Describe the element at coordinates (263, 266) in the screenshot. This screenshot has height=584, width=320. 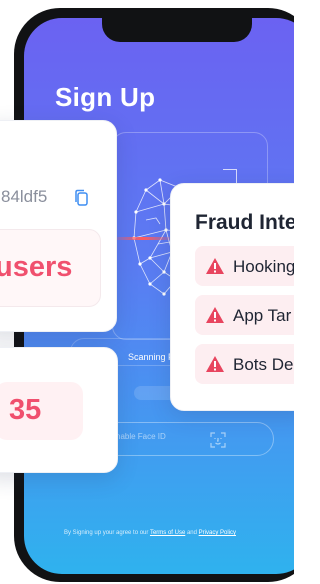
I see `fraud-item-label: Hooking` at that location.